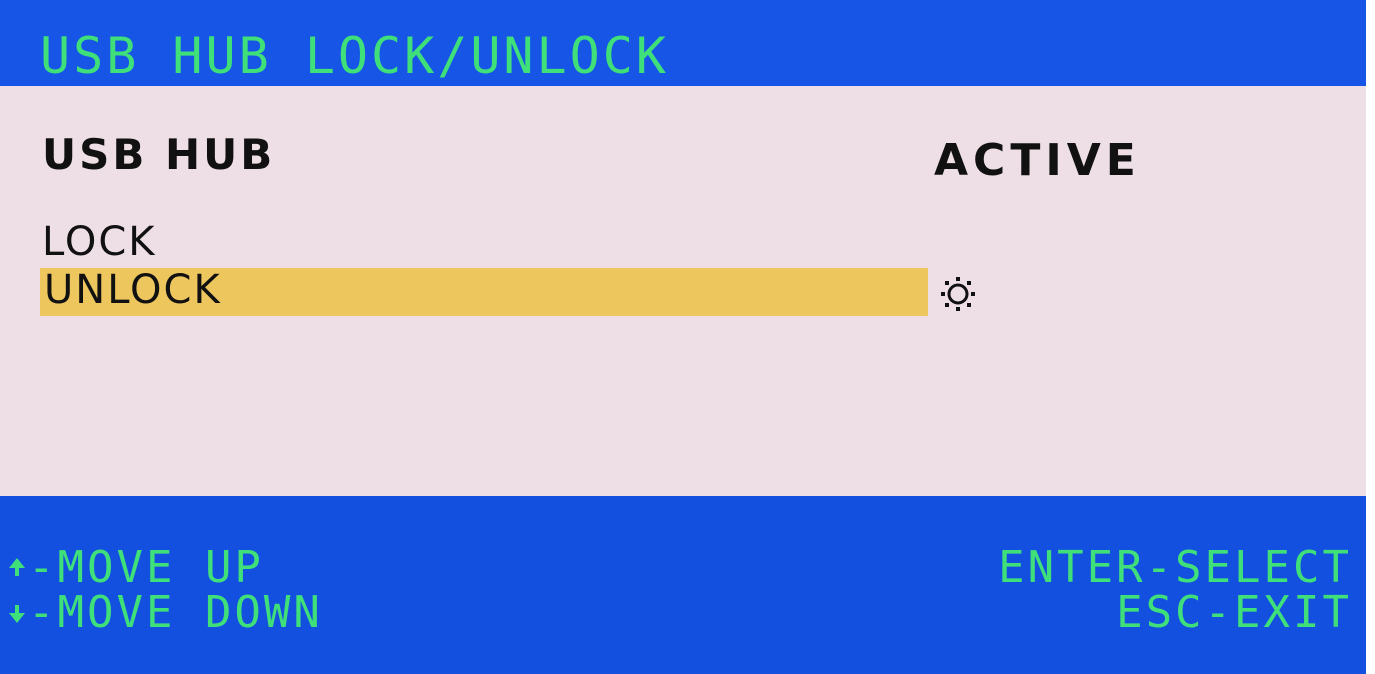 Image resolution: width=1375 pixels, height=674 pixels. I want to click on esc-exit-hint: ESC-EXIT, so click(1234, 612).